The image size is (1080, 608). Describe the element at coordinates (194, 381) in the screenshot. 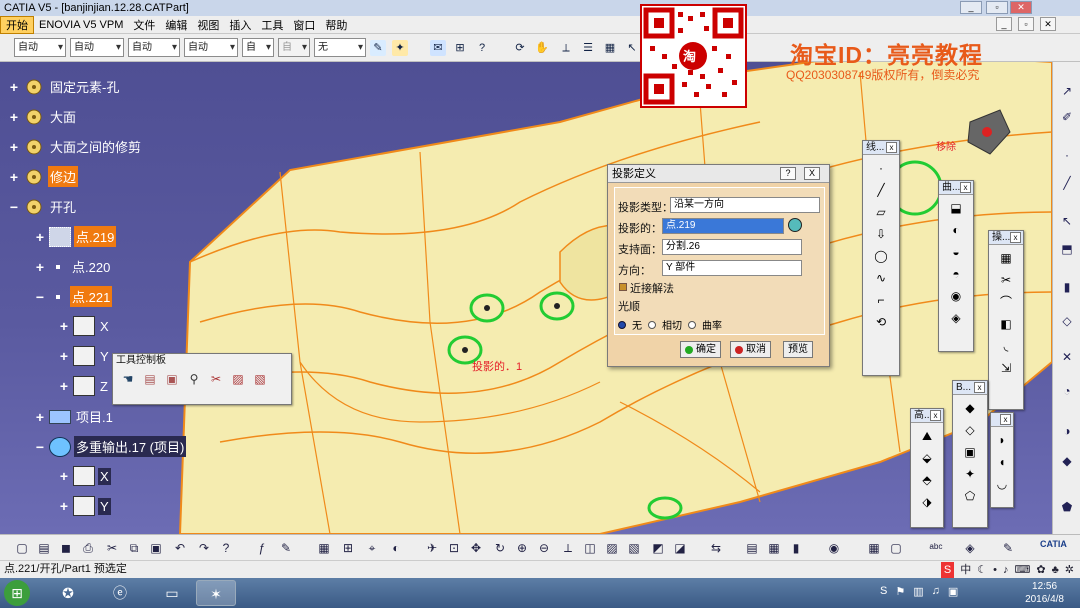

I see `search-tool-icon: ⚲` at that location.